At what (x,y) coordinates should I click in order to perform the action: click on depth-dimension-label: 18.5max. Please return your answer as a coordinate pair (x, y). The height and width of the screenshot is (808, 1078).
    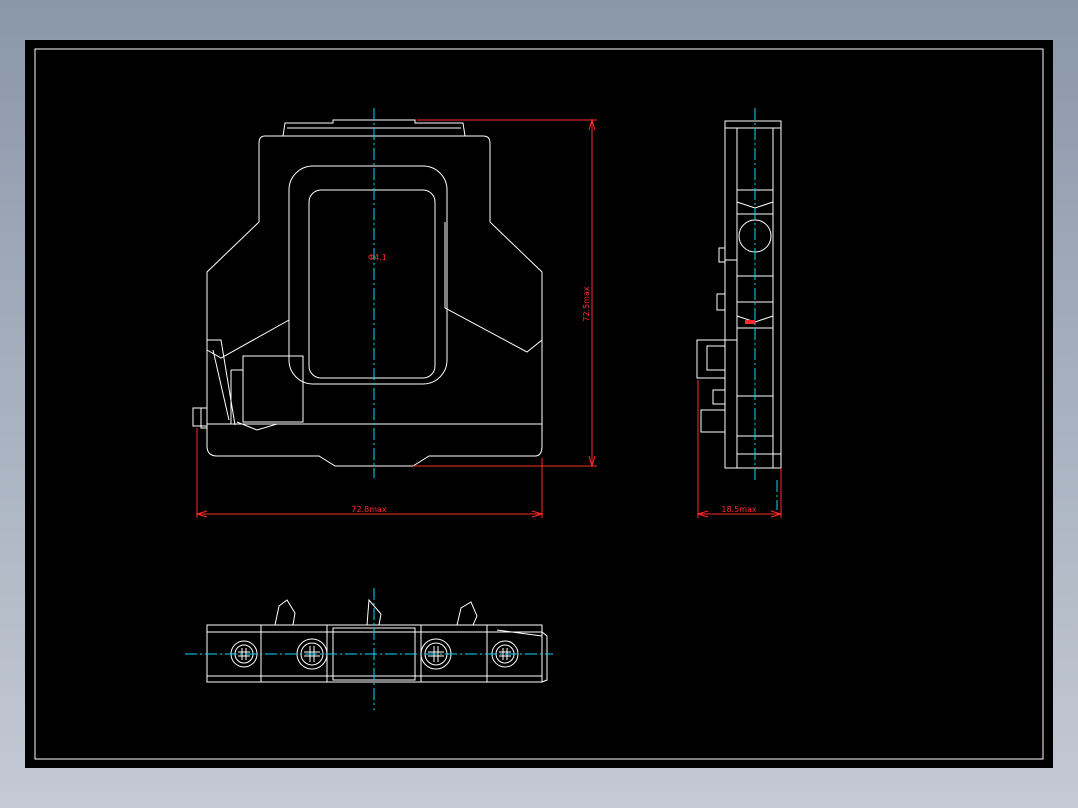
    Looking at the image, I should click on (739, 509).